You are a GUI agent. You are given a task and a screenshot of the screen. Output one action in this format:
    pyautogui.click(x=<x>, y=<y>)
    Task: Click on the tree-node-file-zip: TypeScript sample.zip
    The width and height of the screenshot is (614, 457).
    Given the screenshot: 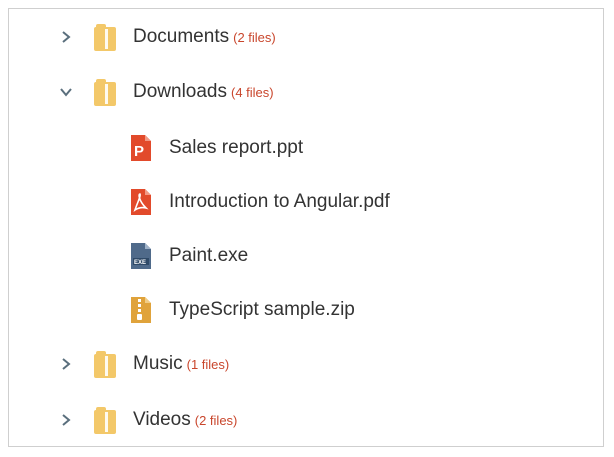 What is the action you would take?
    pyautogui.click(x=306, y=310)
    